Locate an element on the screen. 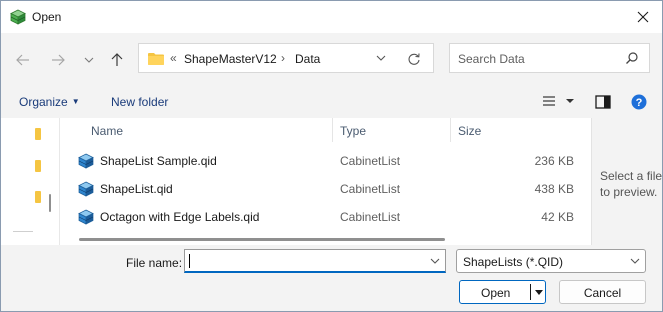 This screenshot has width=663, height=312. horizontal-scrollbar is located at coordinates (262, 239).